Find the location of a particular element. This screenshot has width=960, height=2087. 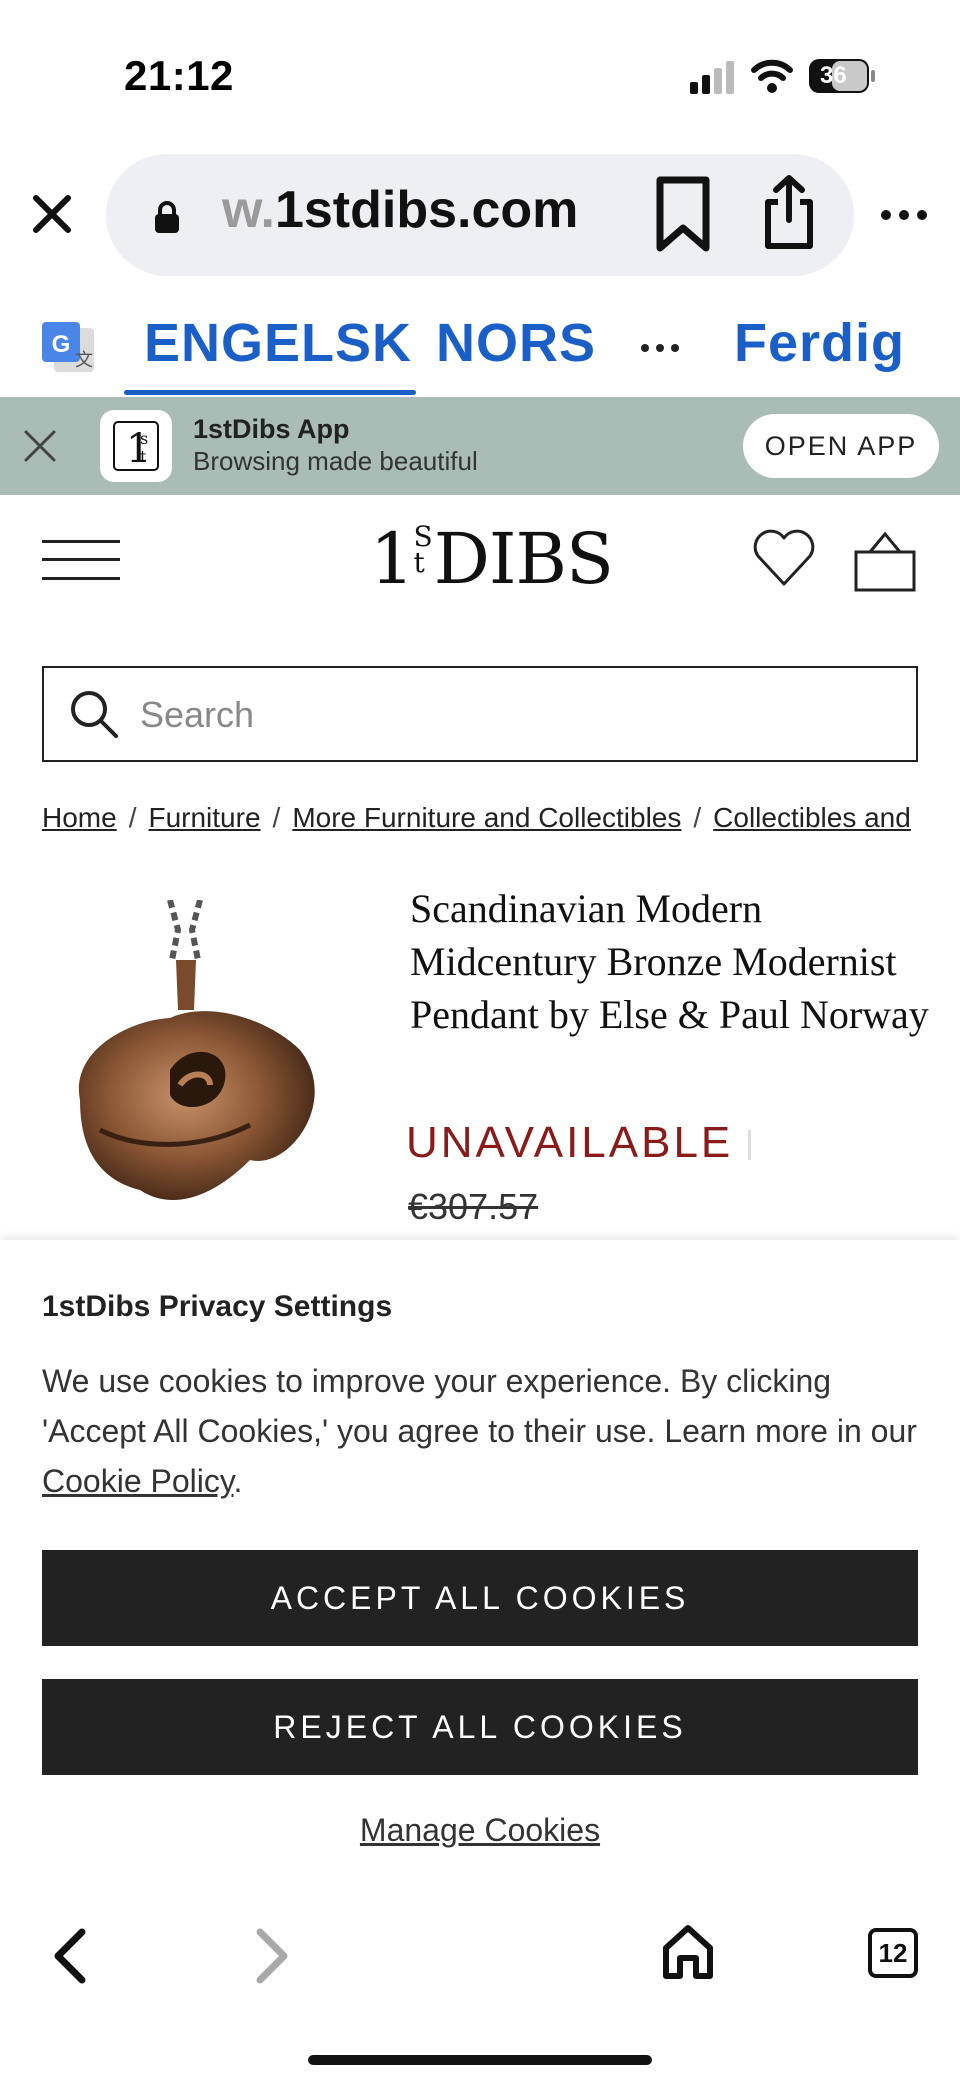

status-time: 21:12 is located at coordinates (179, 75).